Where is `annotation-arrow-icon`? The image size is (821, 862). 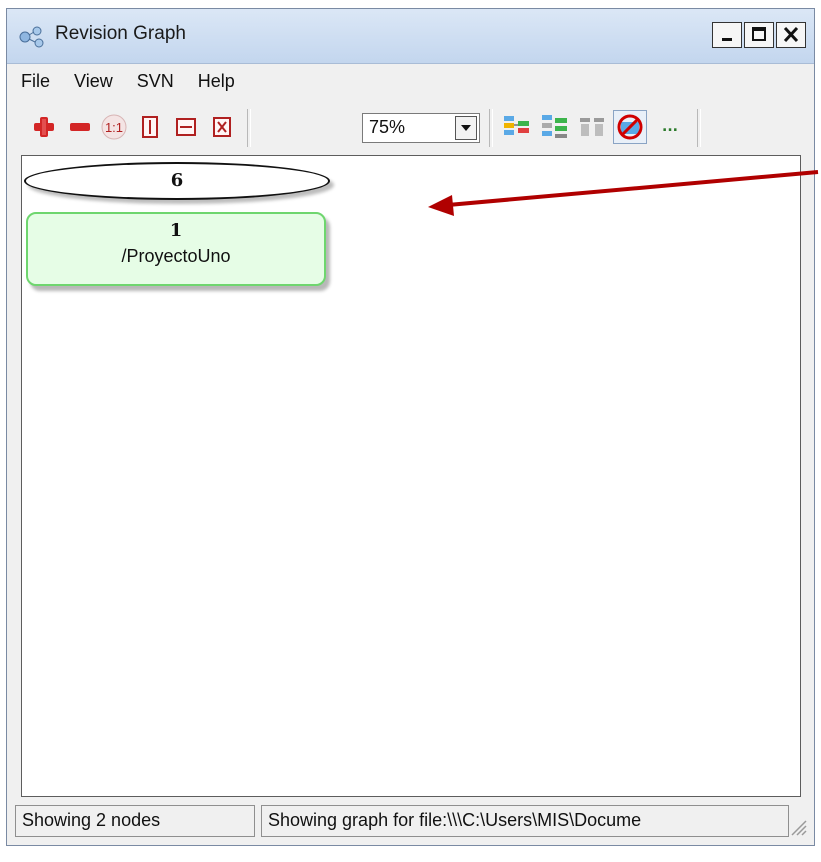 annotation-arrow-icon is located at coordinates (623, 193).